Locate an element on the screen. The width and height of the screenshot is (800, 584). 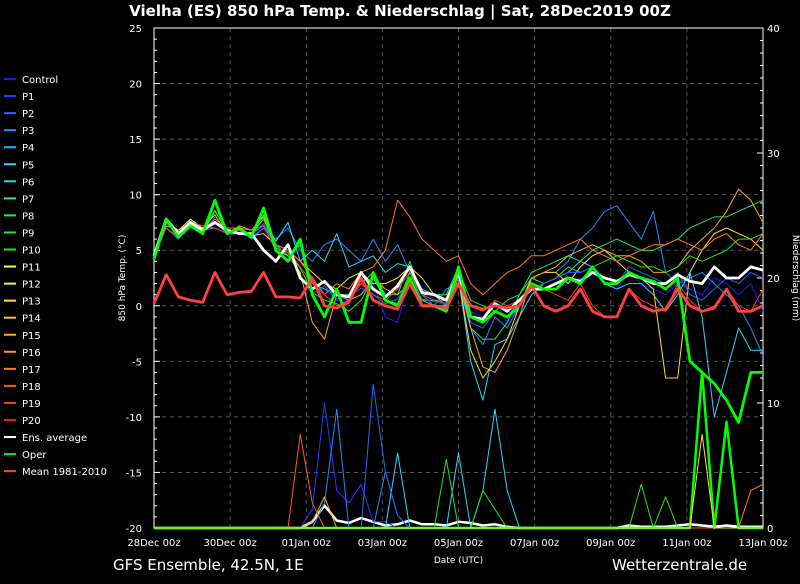
x-tick-label: 30Dec 00z is located at coordinates (230, 543).